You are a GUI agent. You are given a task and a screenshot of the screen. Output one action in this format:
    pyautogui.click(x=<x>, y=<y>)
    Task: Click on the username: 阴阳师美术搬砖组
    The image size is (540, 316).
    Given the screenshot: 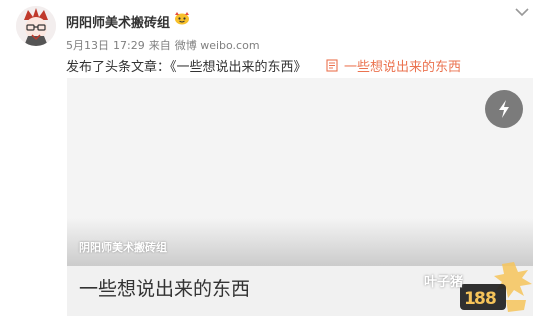 What is the action you would take?
    pyautogui.click(x=118, y=21)
    